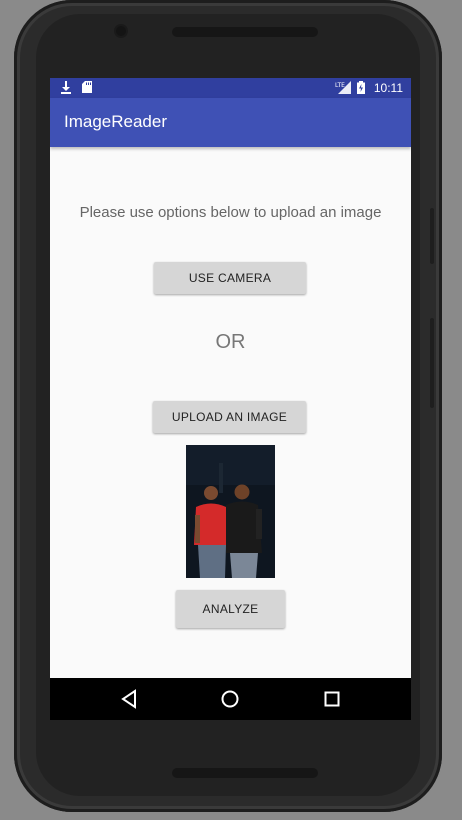 This screenshot has width=462, height=820. What do you see at coordinates (66, 89) in the screenshot?
I see `download-icon` at bounding box center [66, 89].